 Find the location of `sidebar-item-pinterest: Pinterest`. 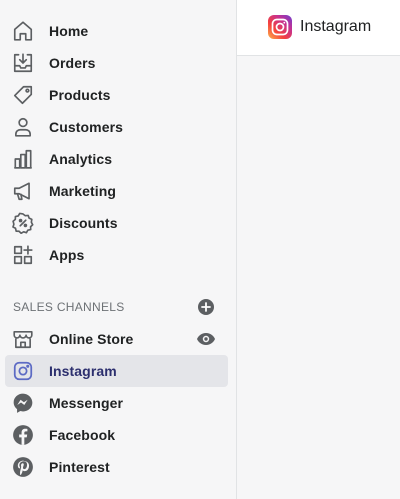

sidebar-item-pinterest: Pinterest is located at coordinates (116, 467).